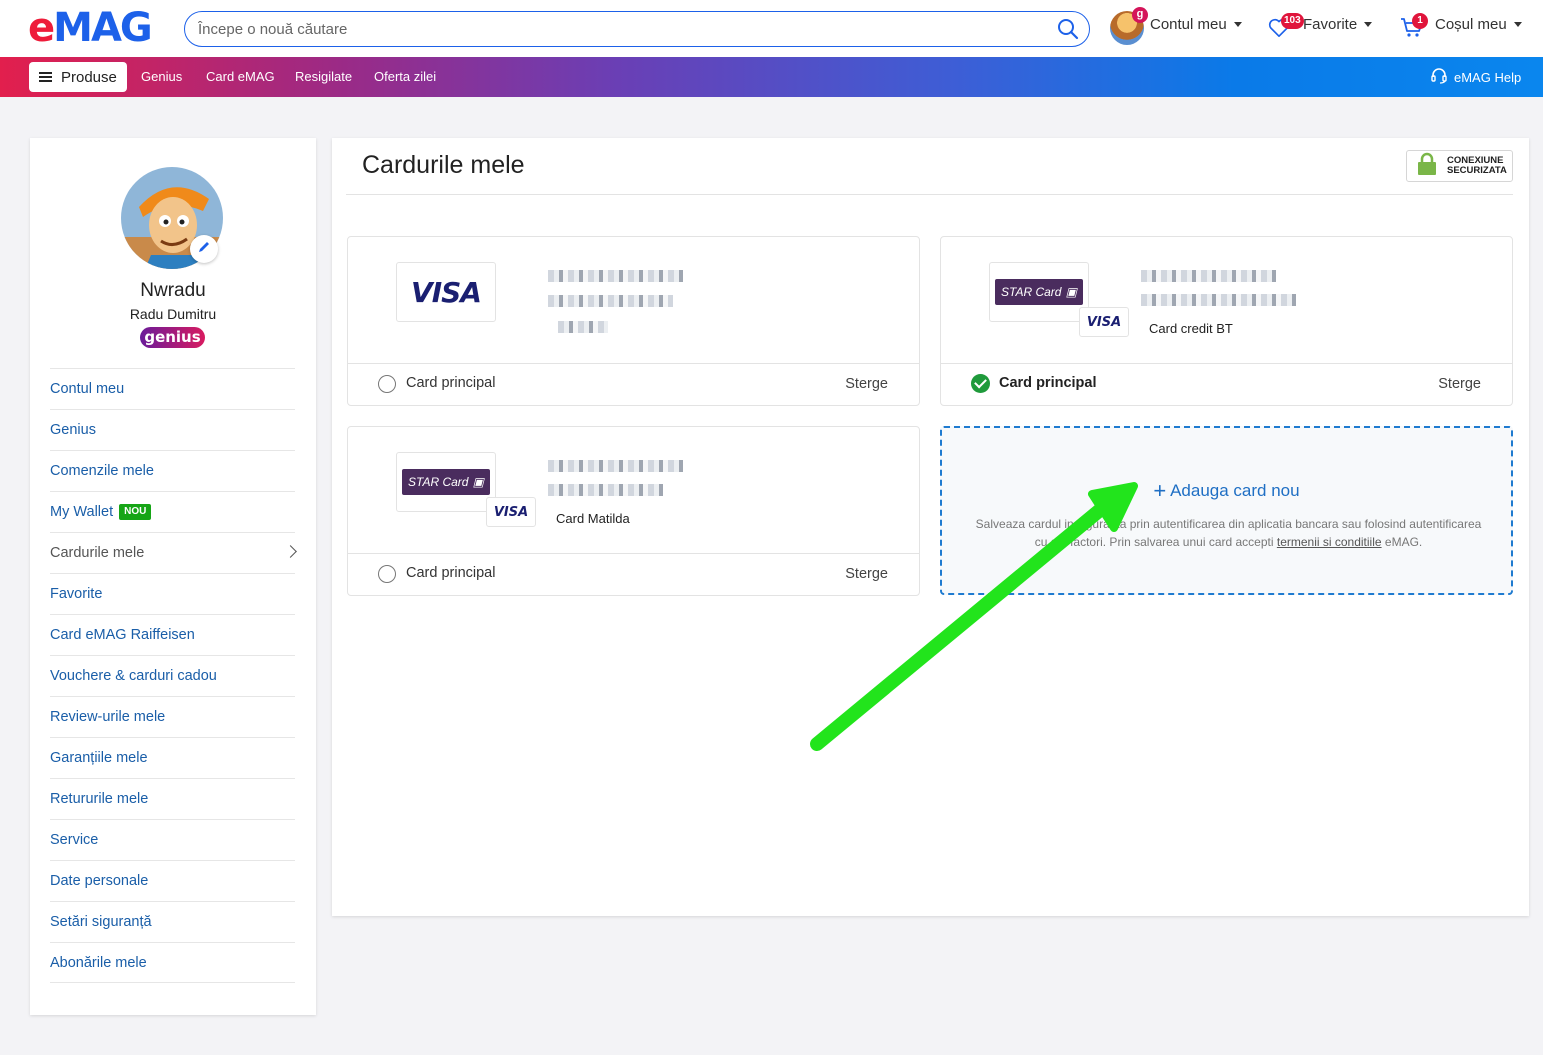 The image size is (1543, 1055). What do you see at coordinates (172, 716) in the screenshot?
I see `sidebar-item-review-urile-mele: Review-urile mele` at bounding box center [172, 716].